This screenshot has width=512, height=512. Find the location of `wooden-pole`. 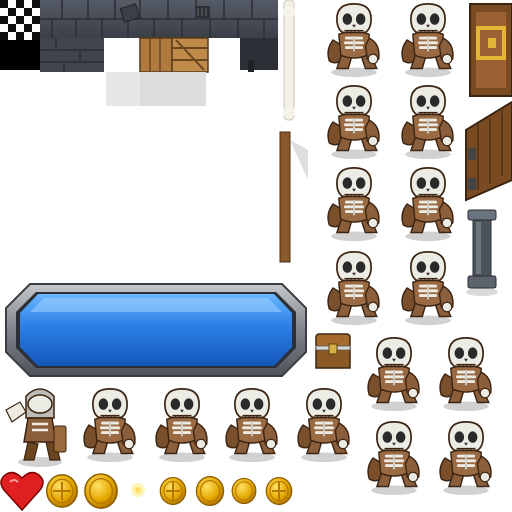

wooden-pole is located at coordinates (293, 197).